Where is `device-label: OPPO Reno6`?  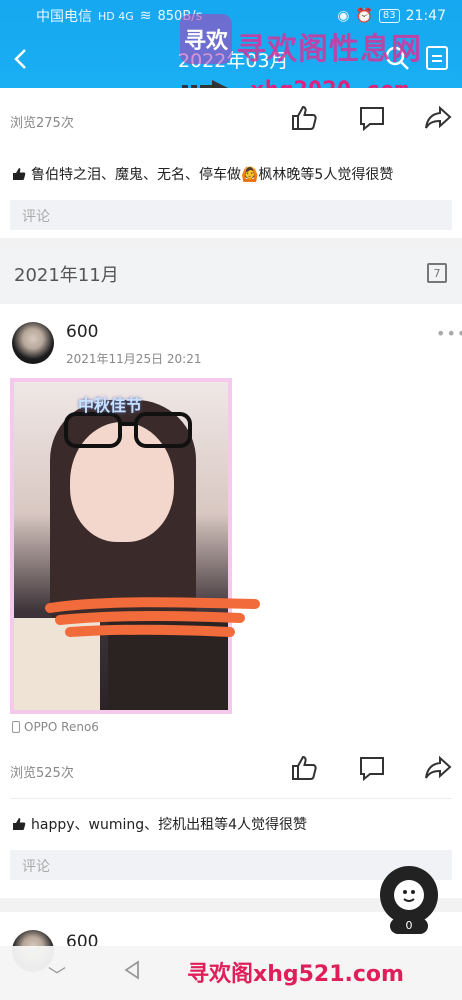
device-label: OPPO Reno6 is located at coordinates (61, 727).